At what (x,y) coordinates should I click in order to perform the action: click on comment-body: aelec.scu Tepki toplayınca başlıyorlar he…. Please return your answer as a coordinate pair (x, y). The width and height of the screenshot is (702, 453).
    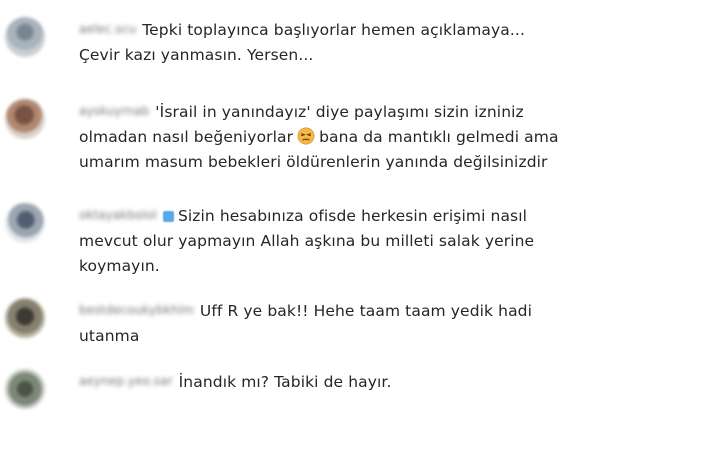
    Looking at the image, I should click on (379, 42).